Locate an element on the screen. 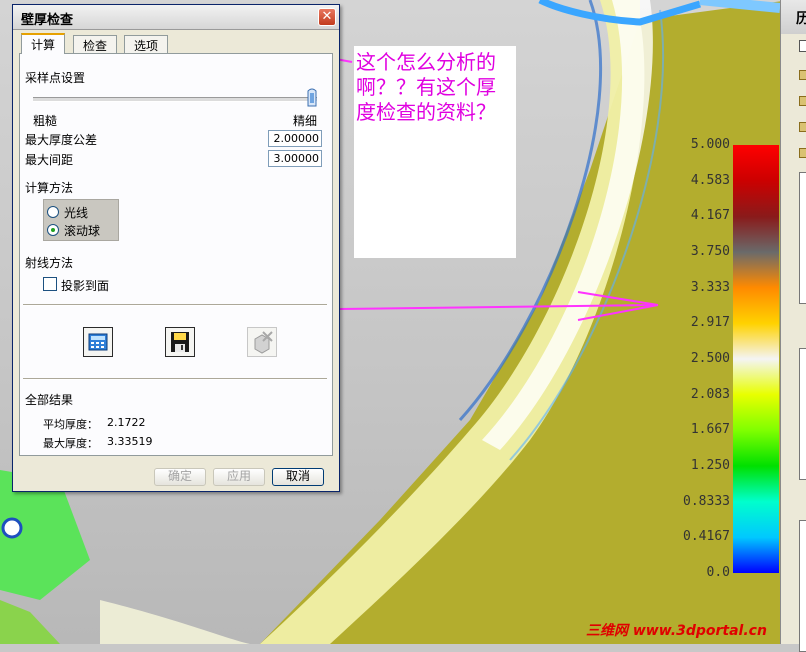 The height and width of the screenshot is (652, 806). legend-tick-label: 1.250 is located at coordinates (710, 465).